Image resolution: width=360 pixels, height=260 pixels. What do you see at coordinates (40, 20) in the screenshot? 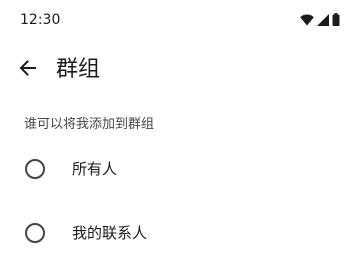
I see `status-time: 12:30` at bounding box center [40, 20].